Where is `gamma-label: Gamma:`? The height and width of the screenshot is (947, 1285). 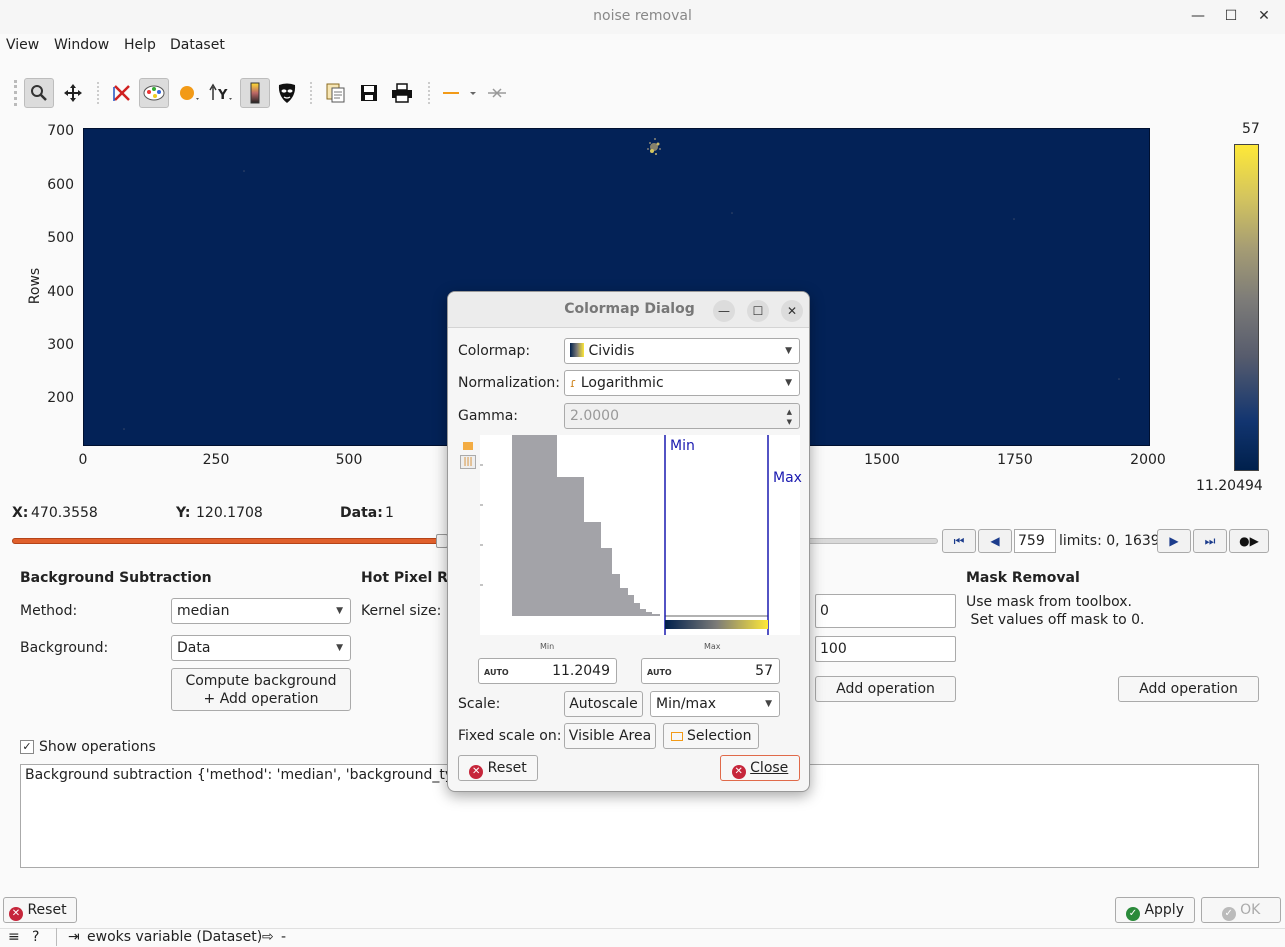 gamma-label: Gamma: is located at coordinates (488, 416).